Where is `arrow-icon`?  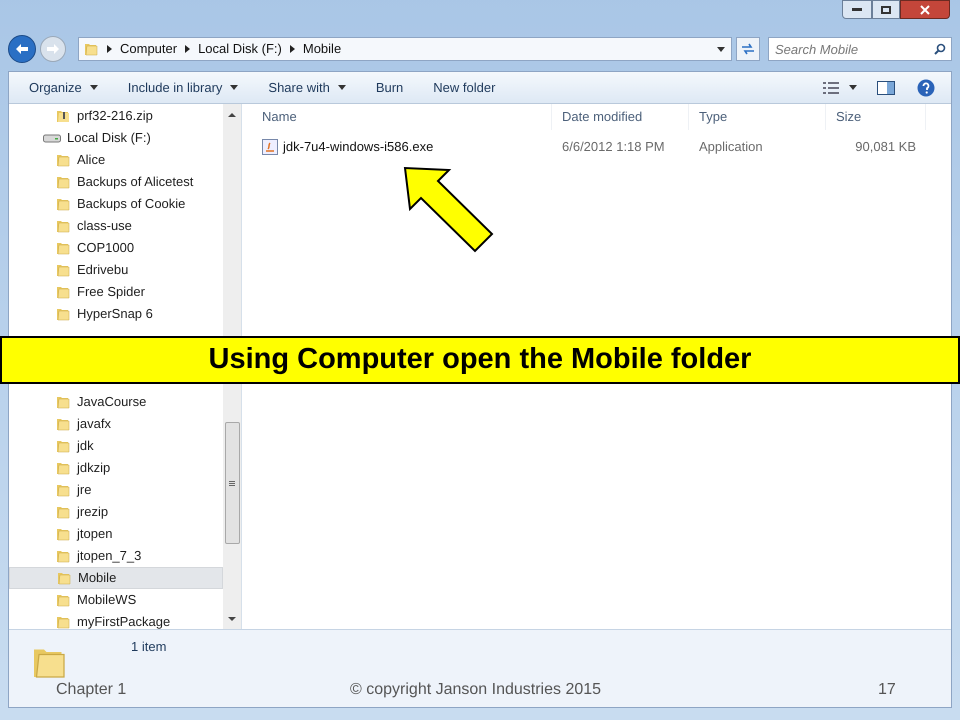
arrow-icon is located at coordinates (448, 209).